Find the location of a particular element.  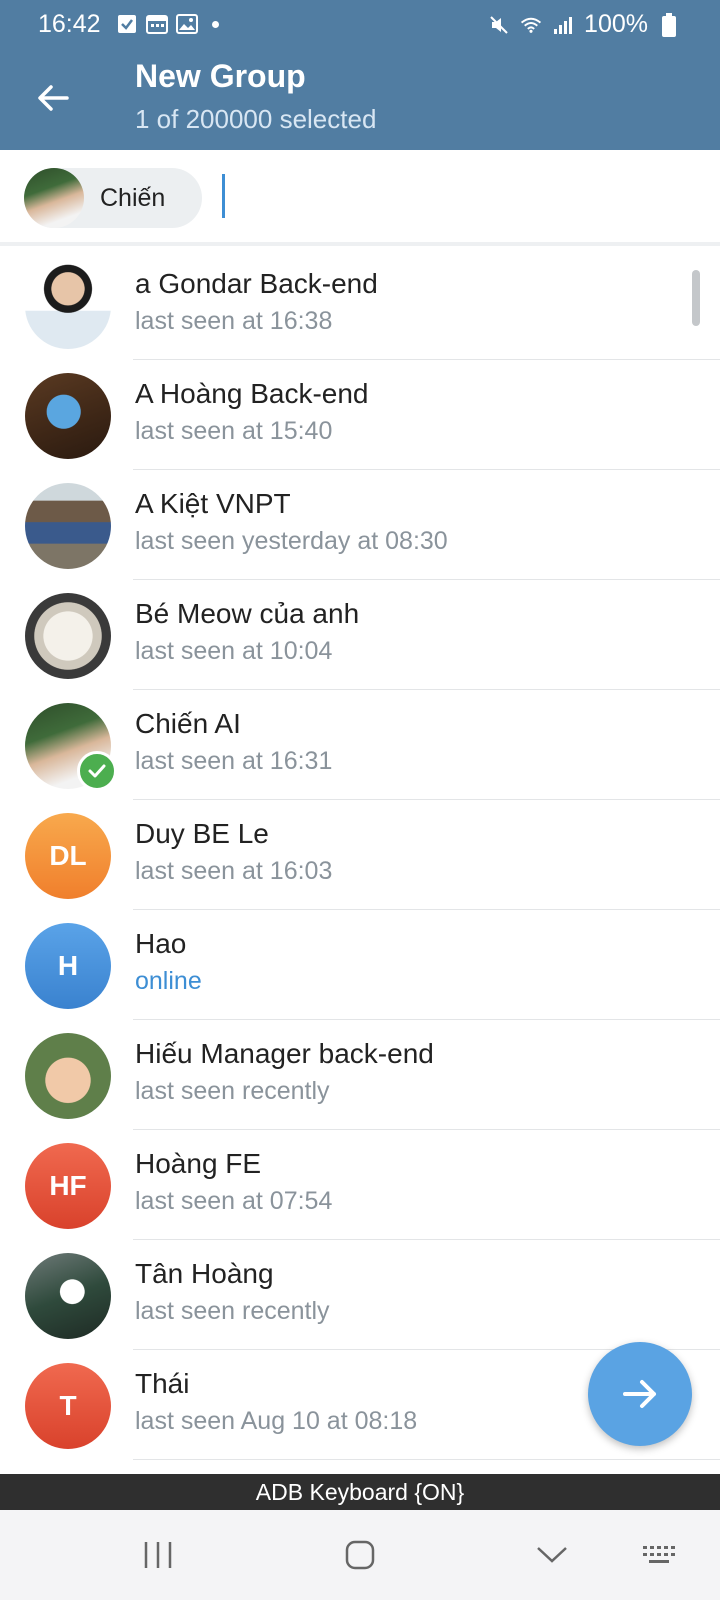

contact-name: Hoàng FE is located at coordinates (198, 1163).